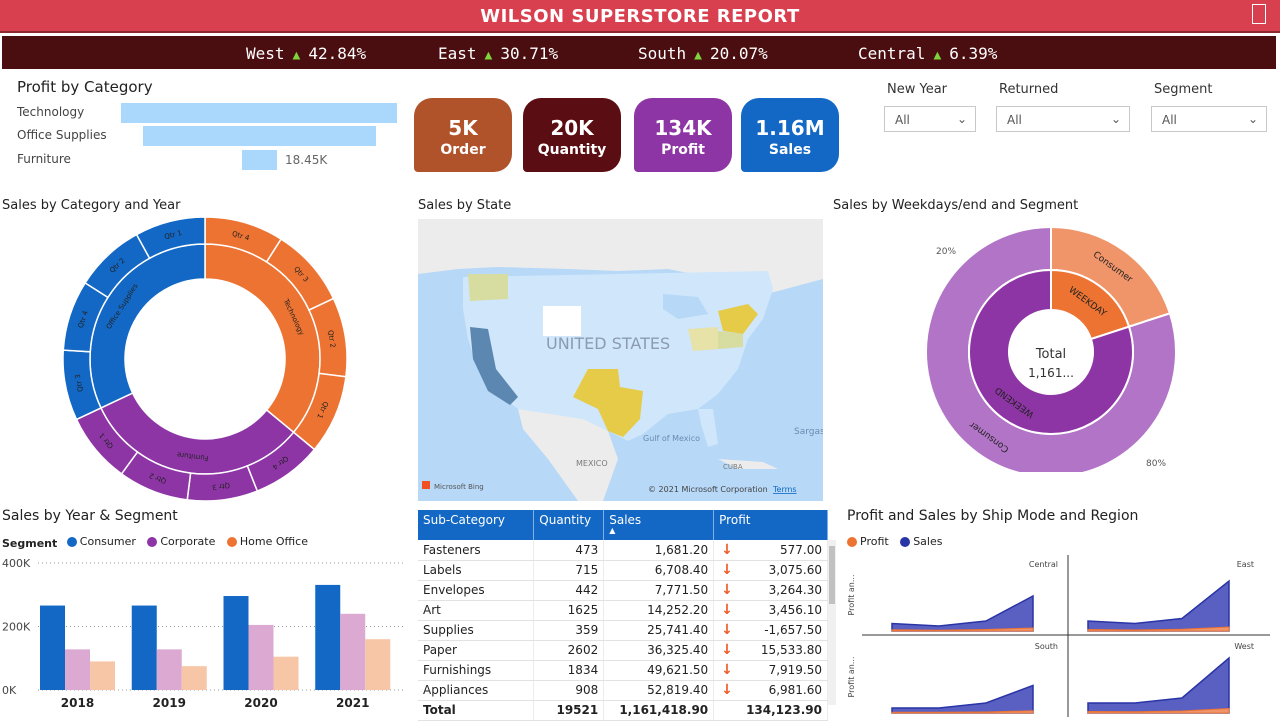  I want to click on region-value: 30.71%, so click(529, 53).